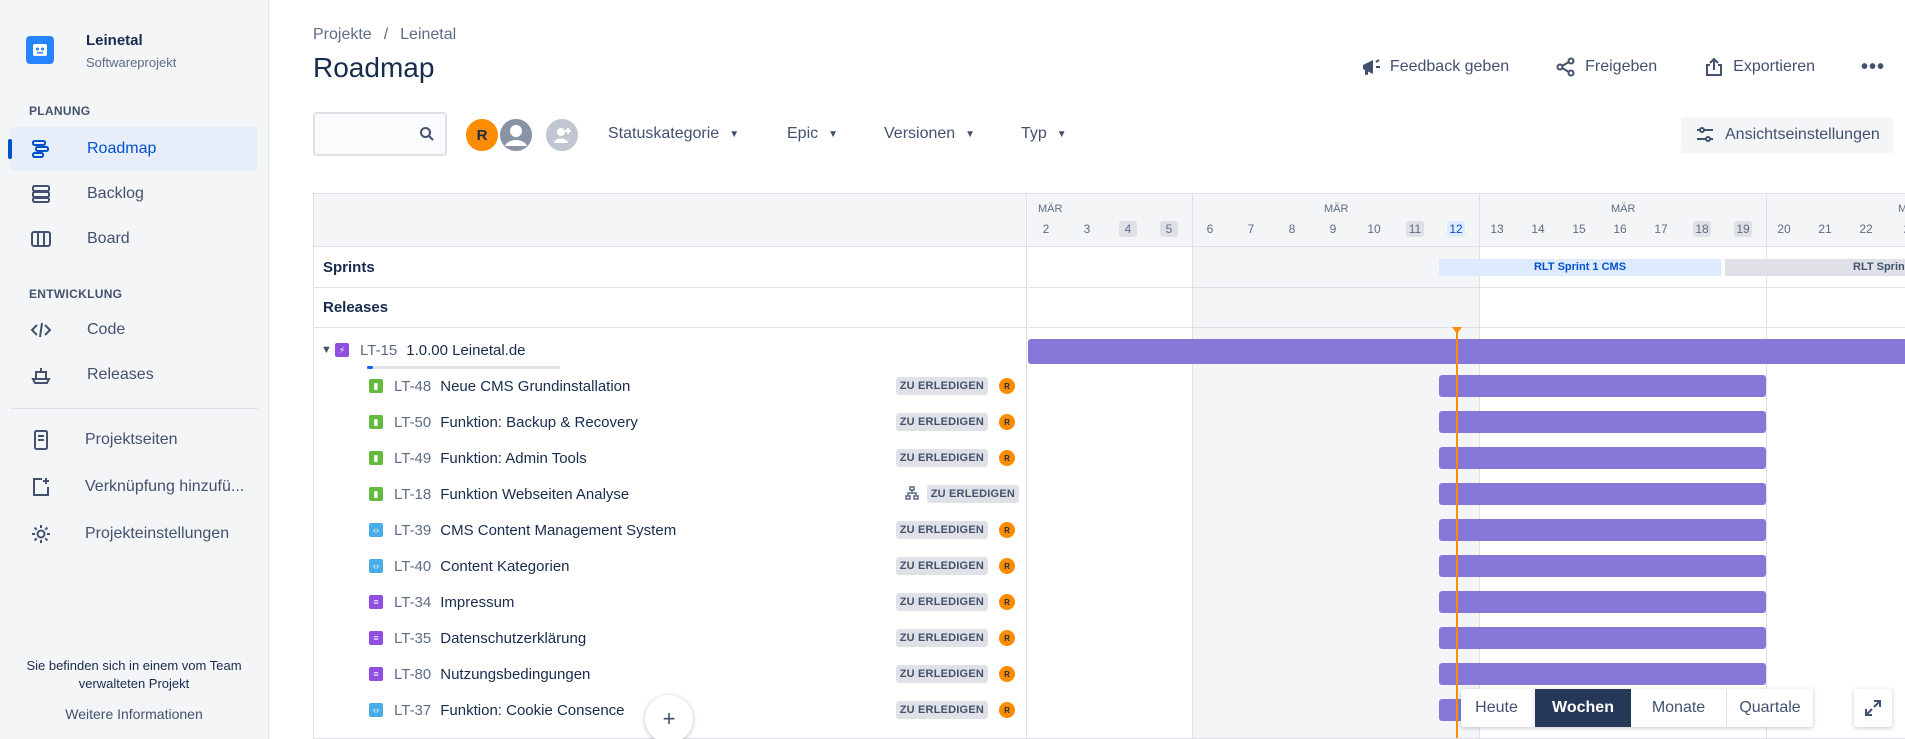 The image size is (1905, 739). Describe the element at coordinates (1434, 67) in the screenshot. I see `feedback-button: Feedback geben` at that location.